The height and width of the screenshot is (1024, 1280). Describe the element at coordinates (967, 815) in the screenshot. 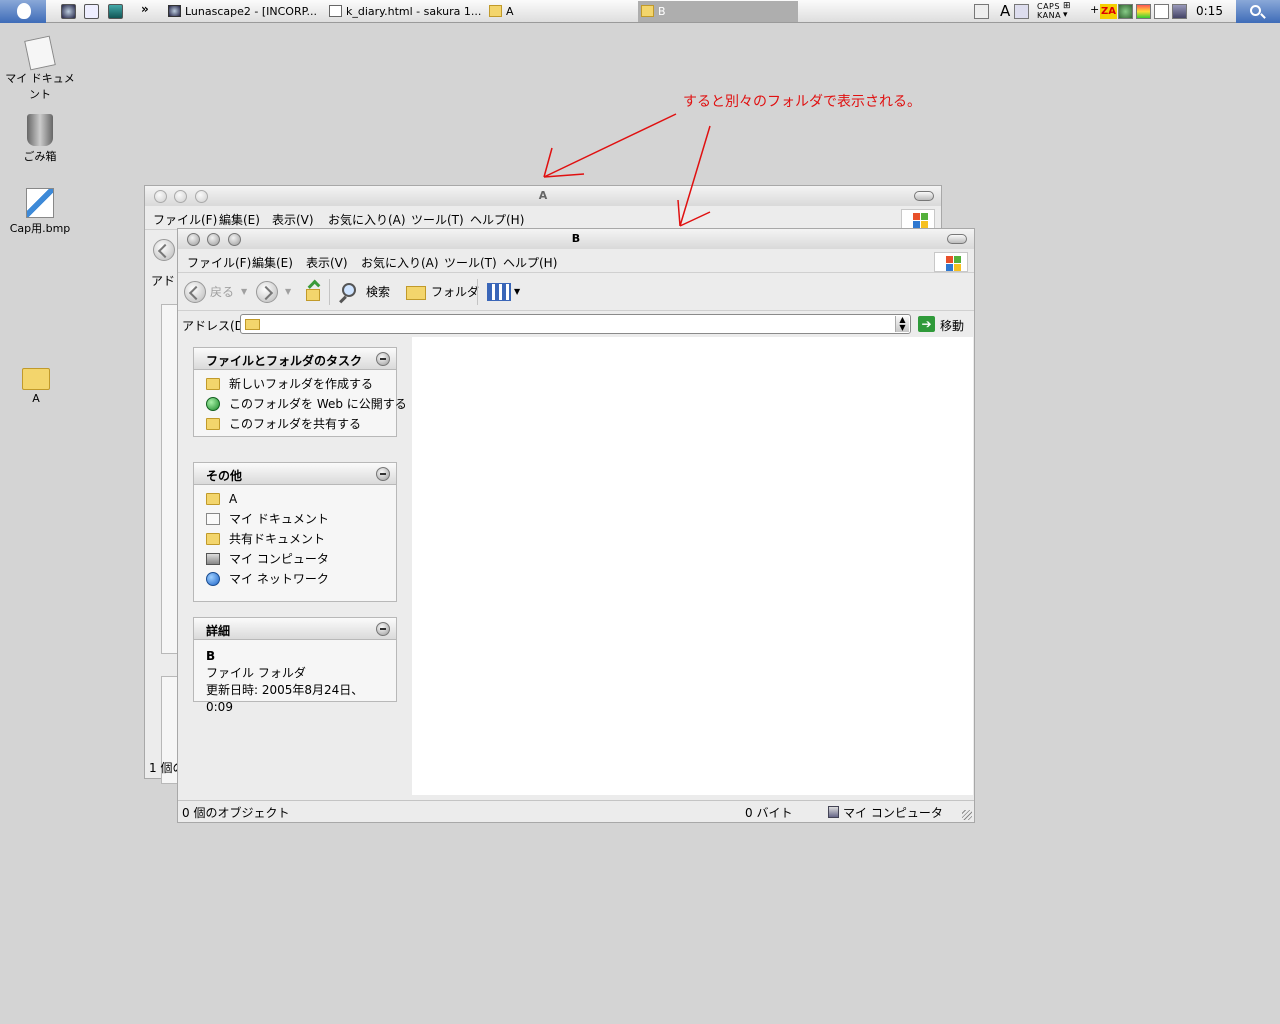

I see `resize-grip` at that location.